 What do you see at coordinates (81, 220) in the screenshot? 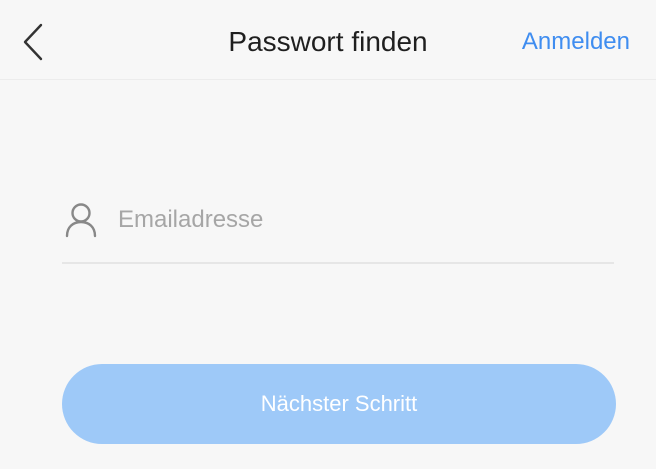
I see `user-icon` at bounding box center [81, 220].